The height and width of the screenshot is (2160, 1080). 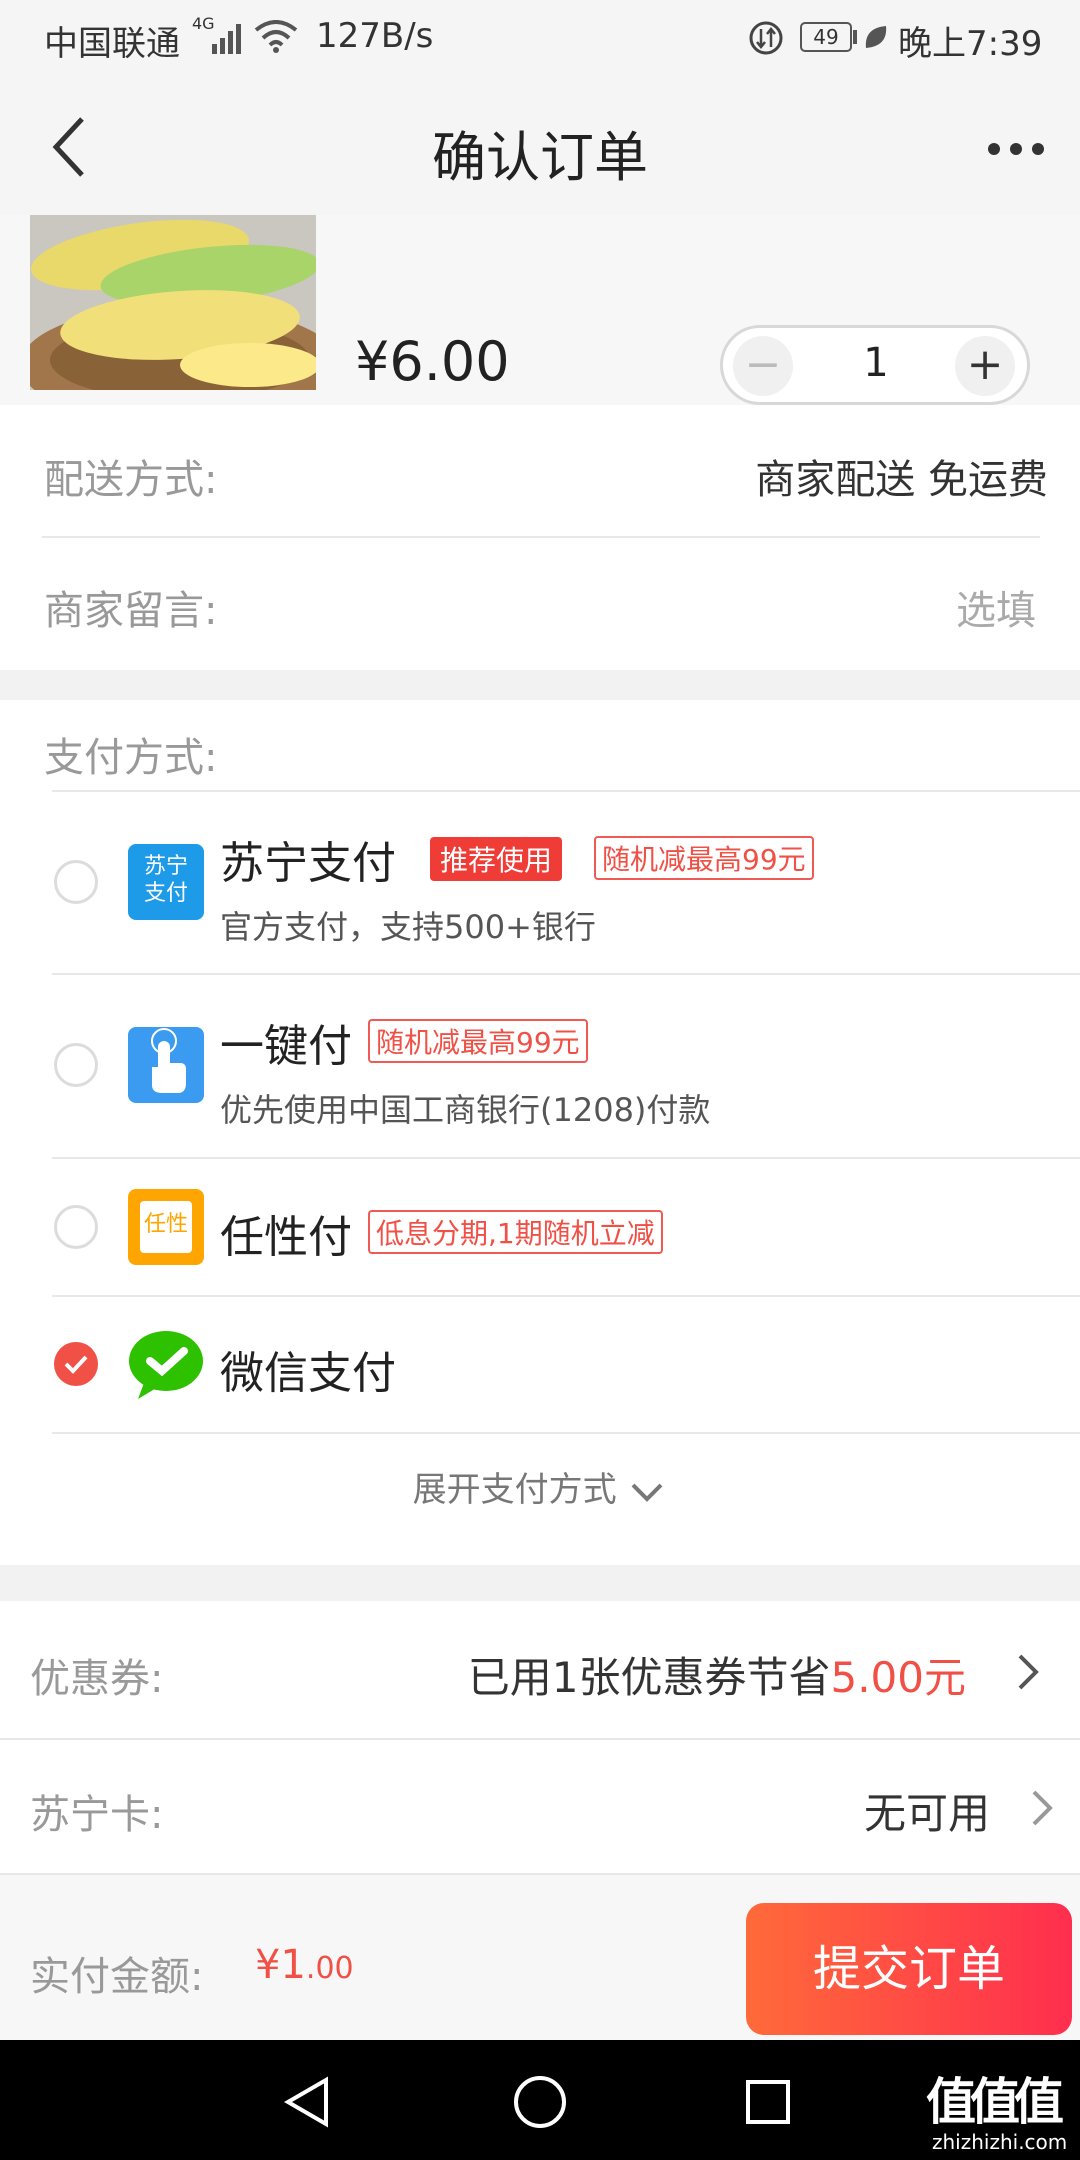 What do you see at coordinates (540, 1806) in the screenshot?
I see `suning-card-row: 苏宁卡: 无可用` at bounding box center [540, 1806].